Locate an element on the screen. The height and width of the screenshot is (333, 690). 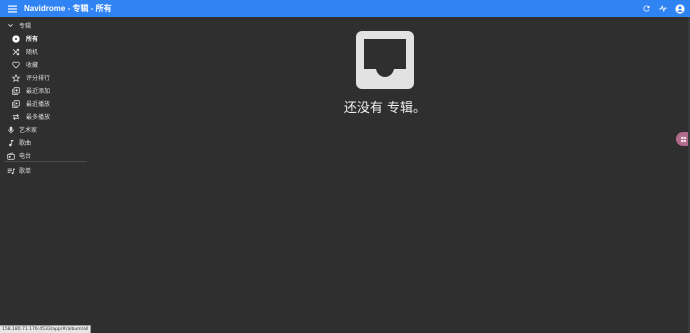
refresh-icon is located at coordinates (646, 9).